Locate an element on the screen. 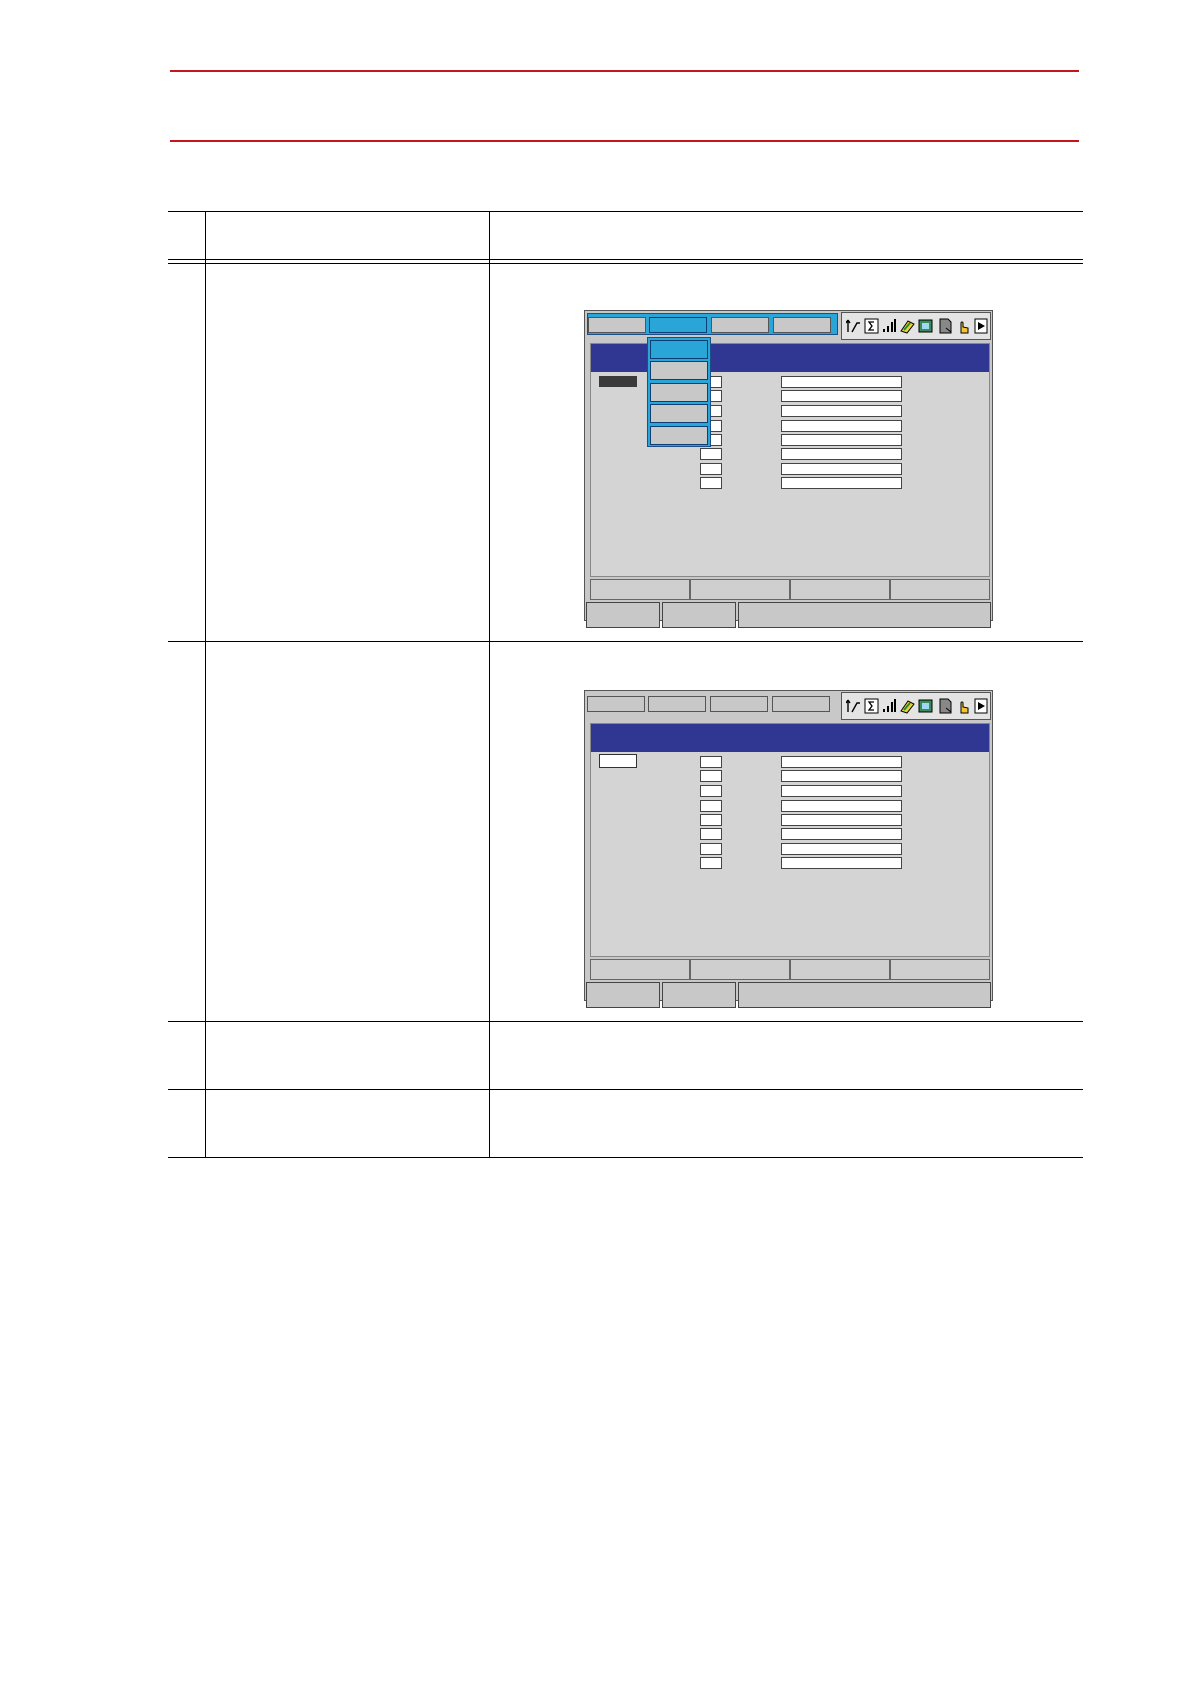 This screenshot has height=1684, width=1190. screen-title-bar is located at coordinates (790, 738).